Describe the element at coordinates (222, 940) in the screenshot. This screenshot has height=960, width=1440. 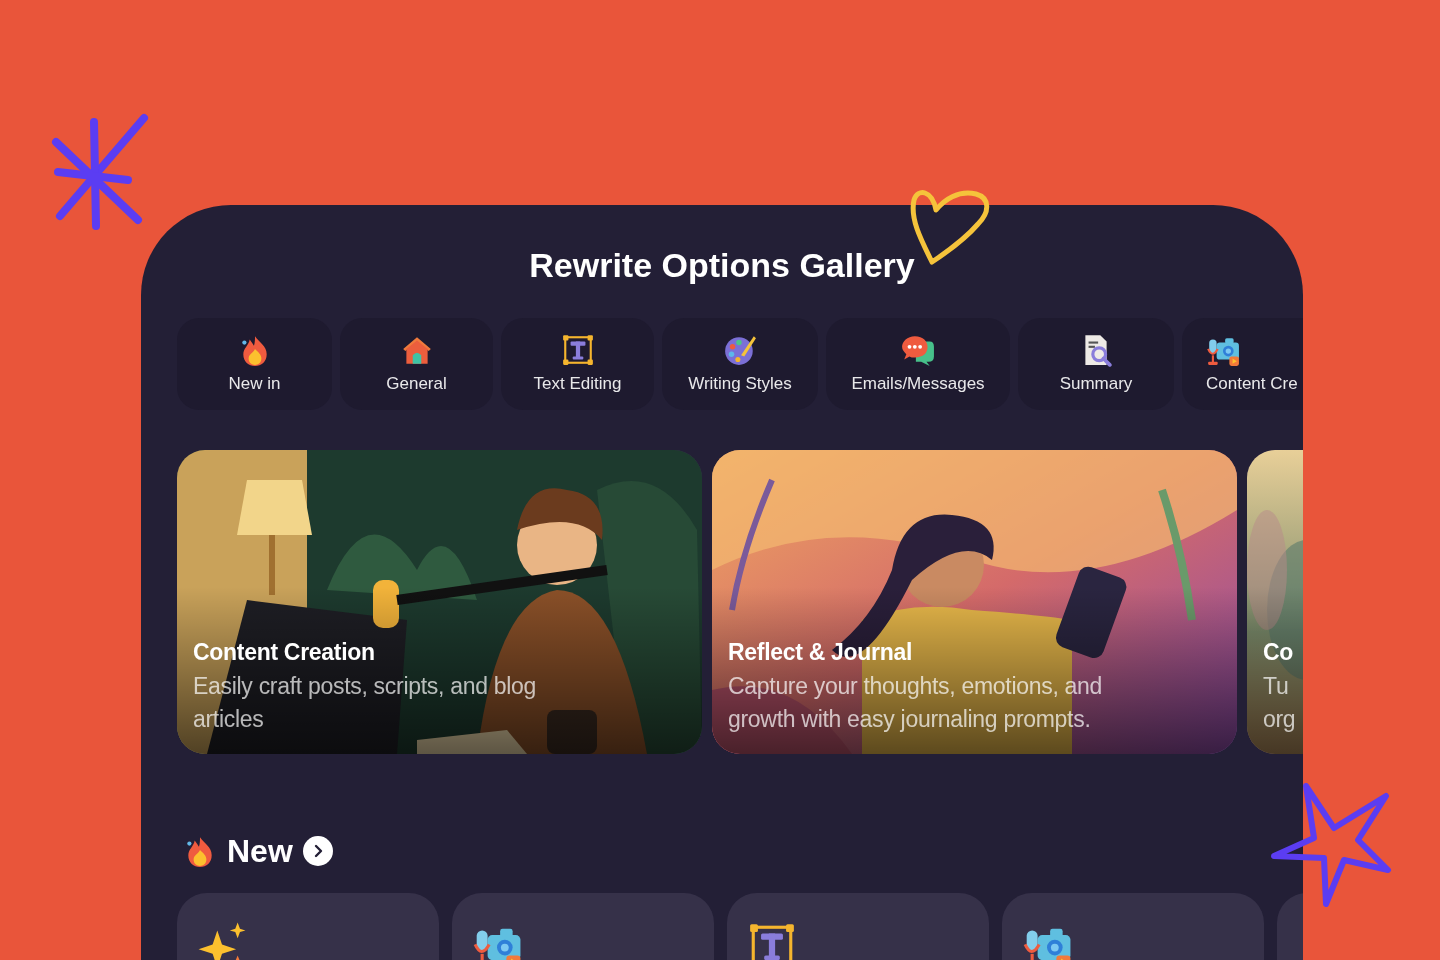
I see `sparkles-icon` at that location.